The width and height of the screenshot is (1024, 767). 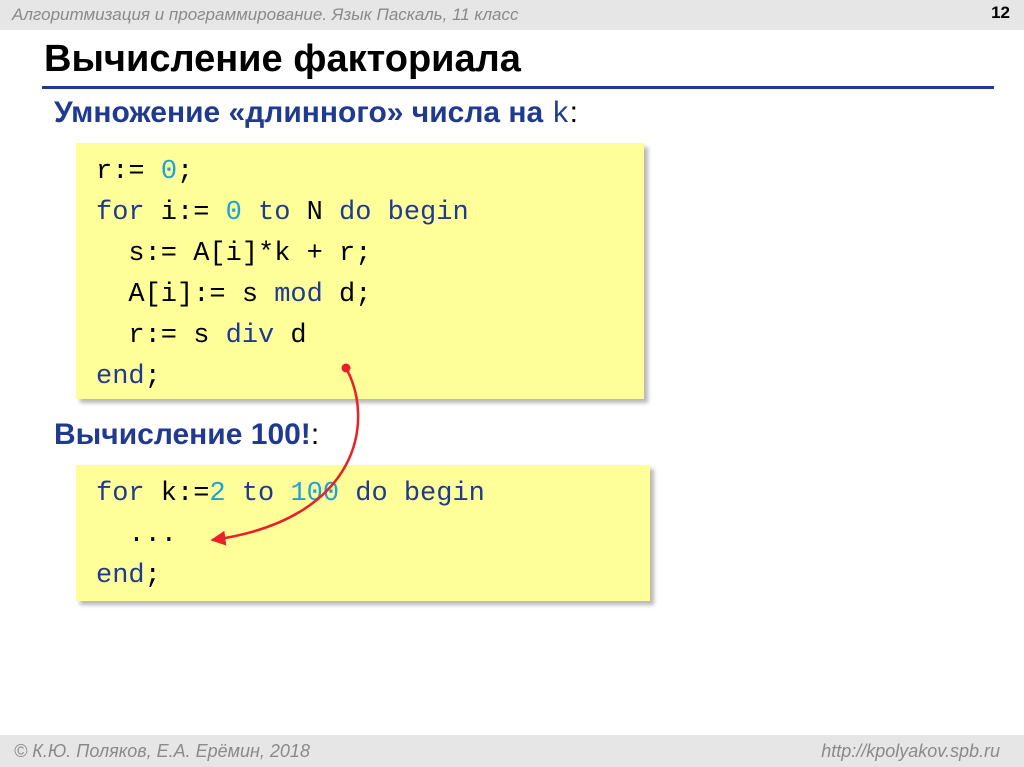 What do you see at coordinates (285, 454) in the screenshot?
I see `red-arrow-connector` at bounding box center [285, 454].